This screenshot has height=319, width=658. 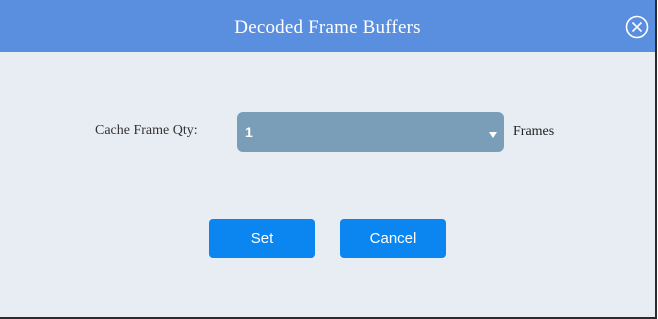 I want to click on cache-frame-qty-select: 1, so click(x=370, y=132).